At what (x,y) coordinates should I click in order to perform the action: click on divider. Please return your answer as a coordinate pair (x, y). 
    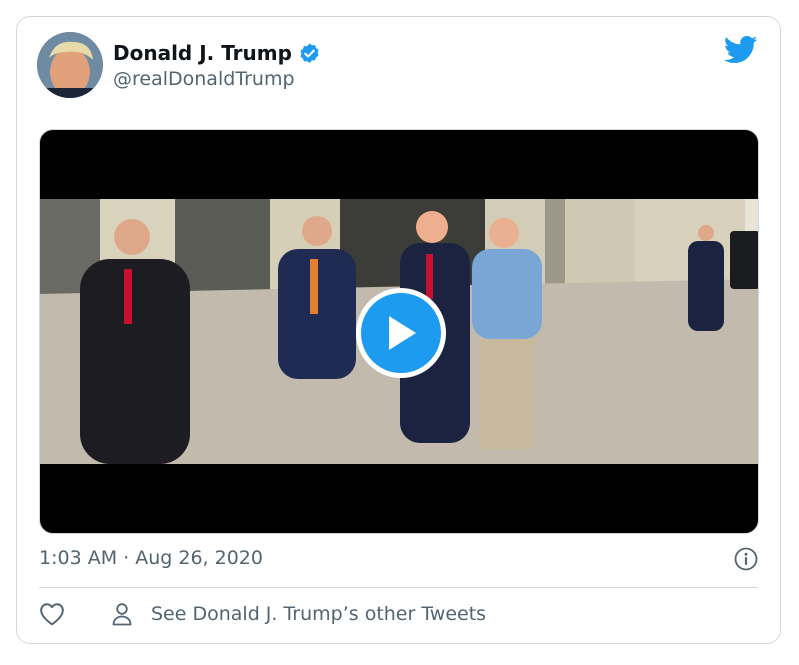
    Looking at the image, I should click on (398, 587).